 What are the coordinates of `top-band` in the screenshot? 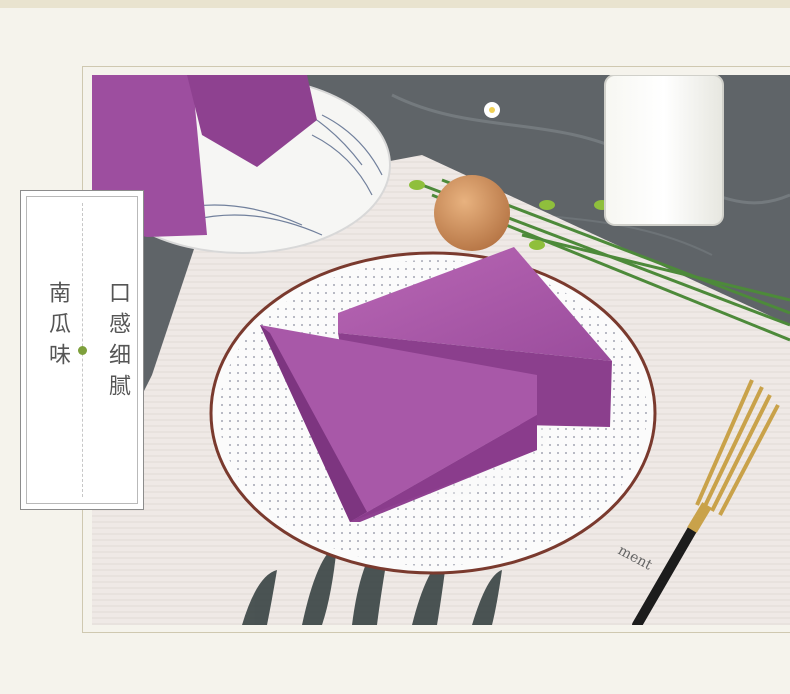 It's located at (395, 4).